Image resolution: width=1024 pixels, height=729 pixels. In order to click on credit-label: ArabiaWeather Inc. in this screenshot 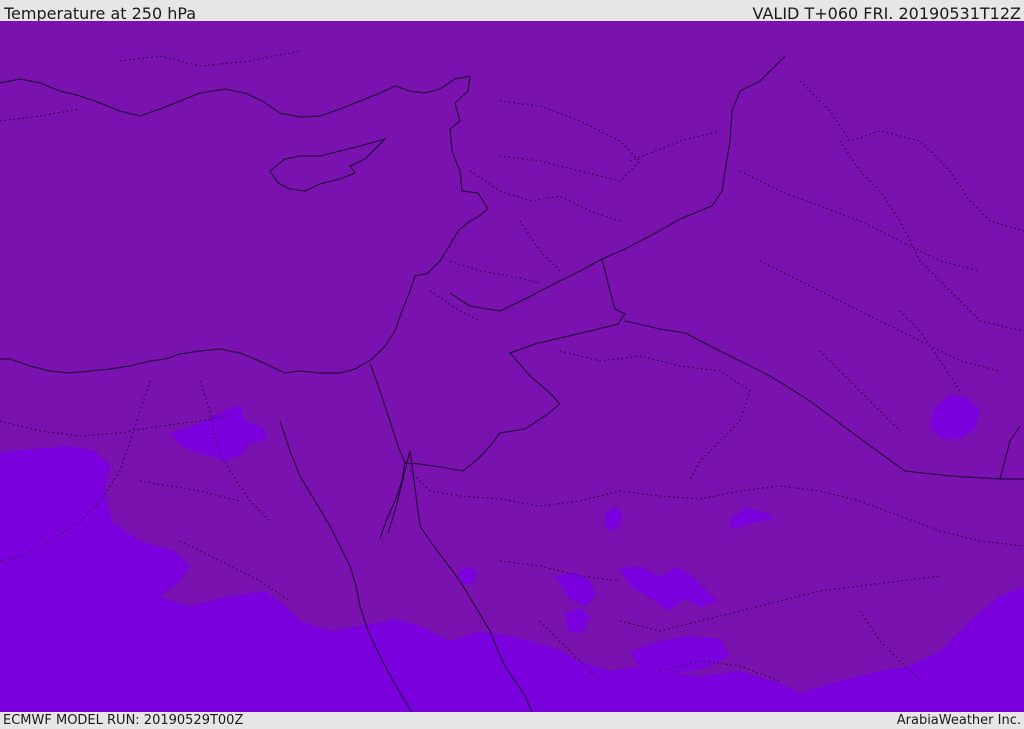, I will do `click(958, 720)`.